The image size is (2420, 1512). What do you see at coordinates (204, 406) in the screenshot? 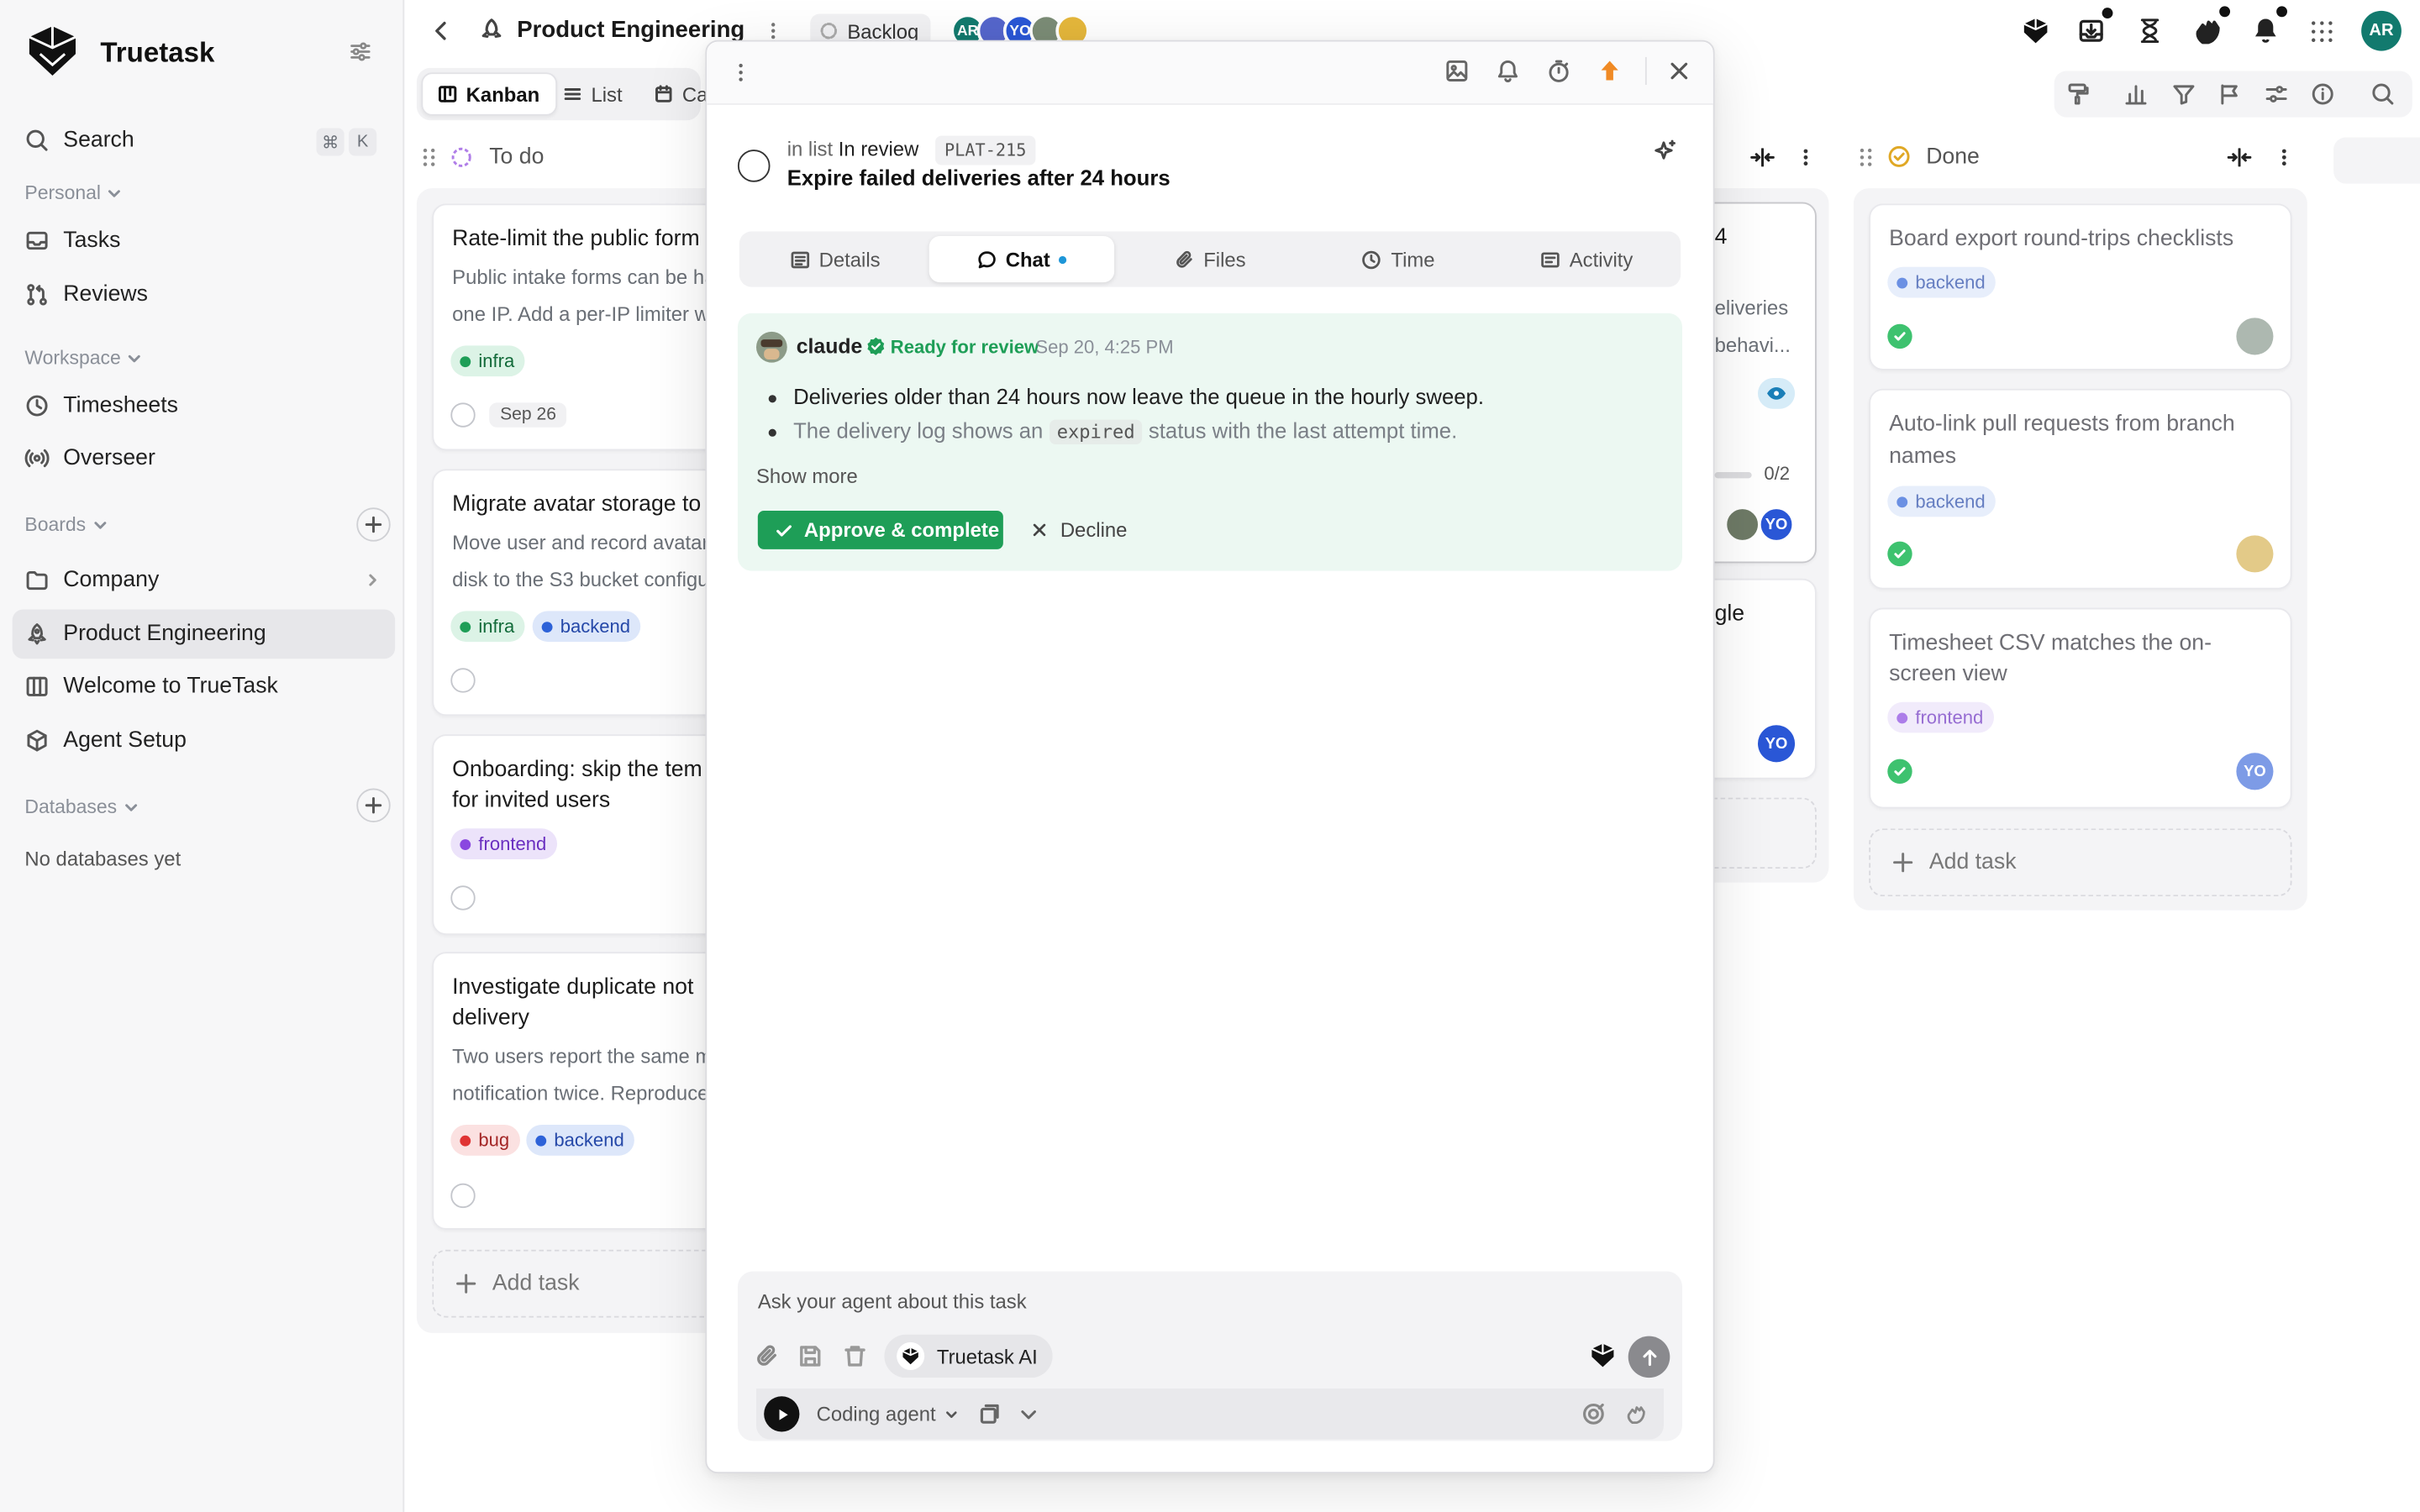
I see `sidebar-item-timesheets: Timesheets` at bounding box center [204, 406].